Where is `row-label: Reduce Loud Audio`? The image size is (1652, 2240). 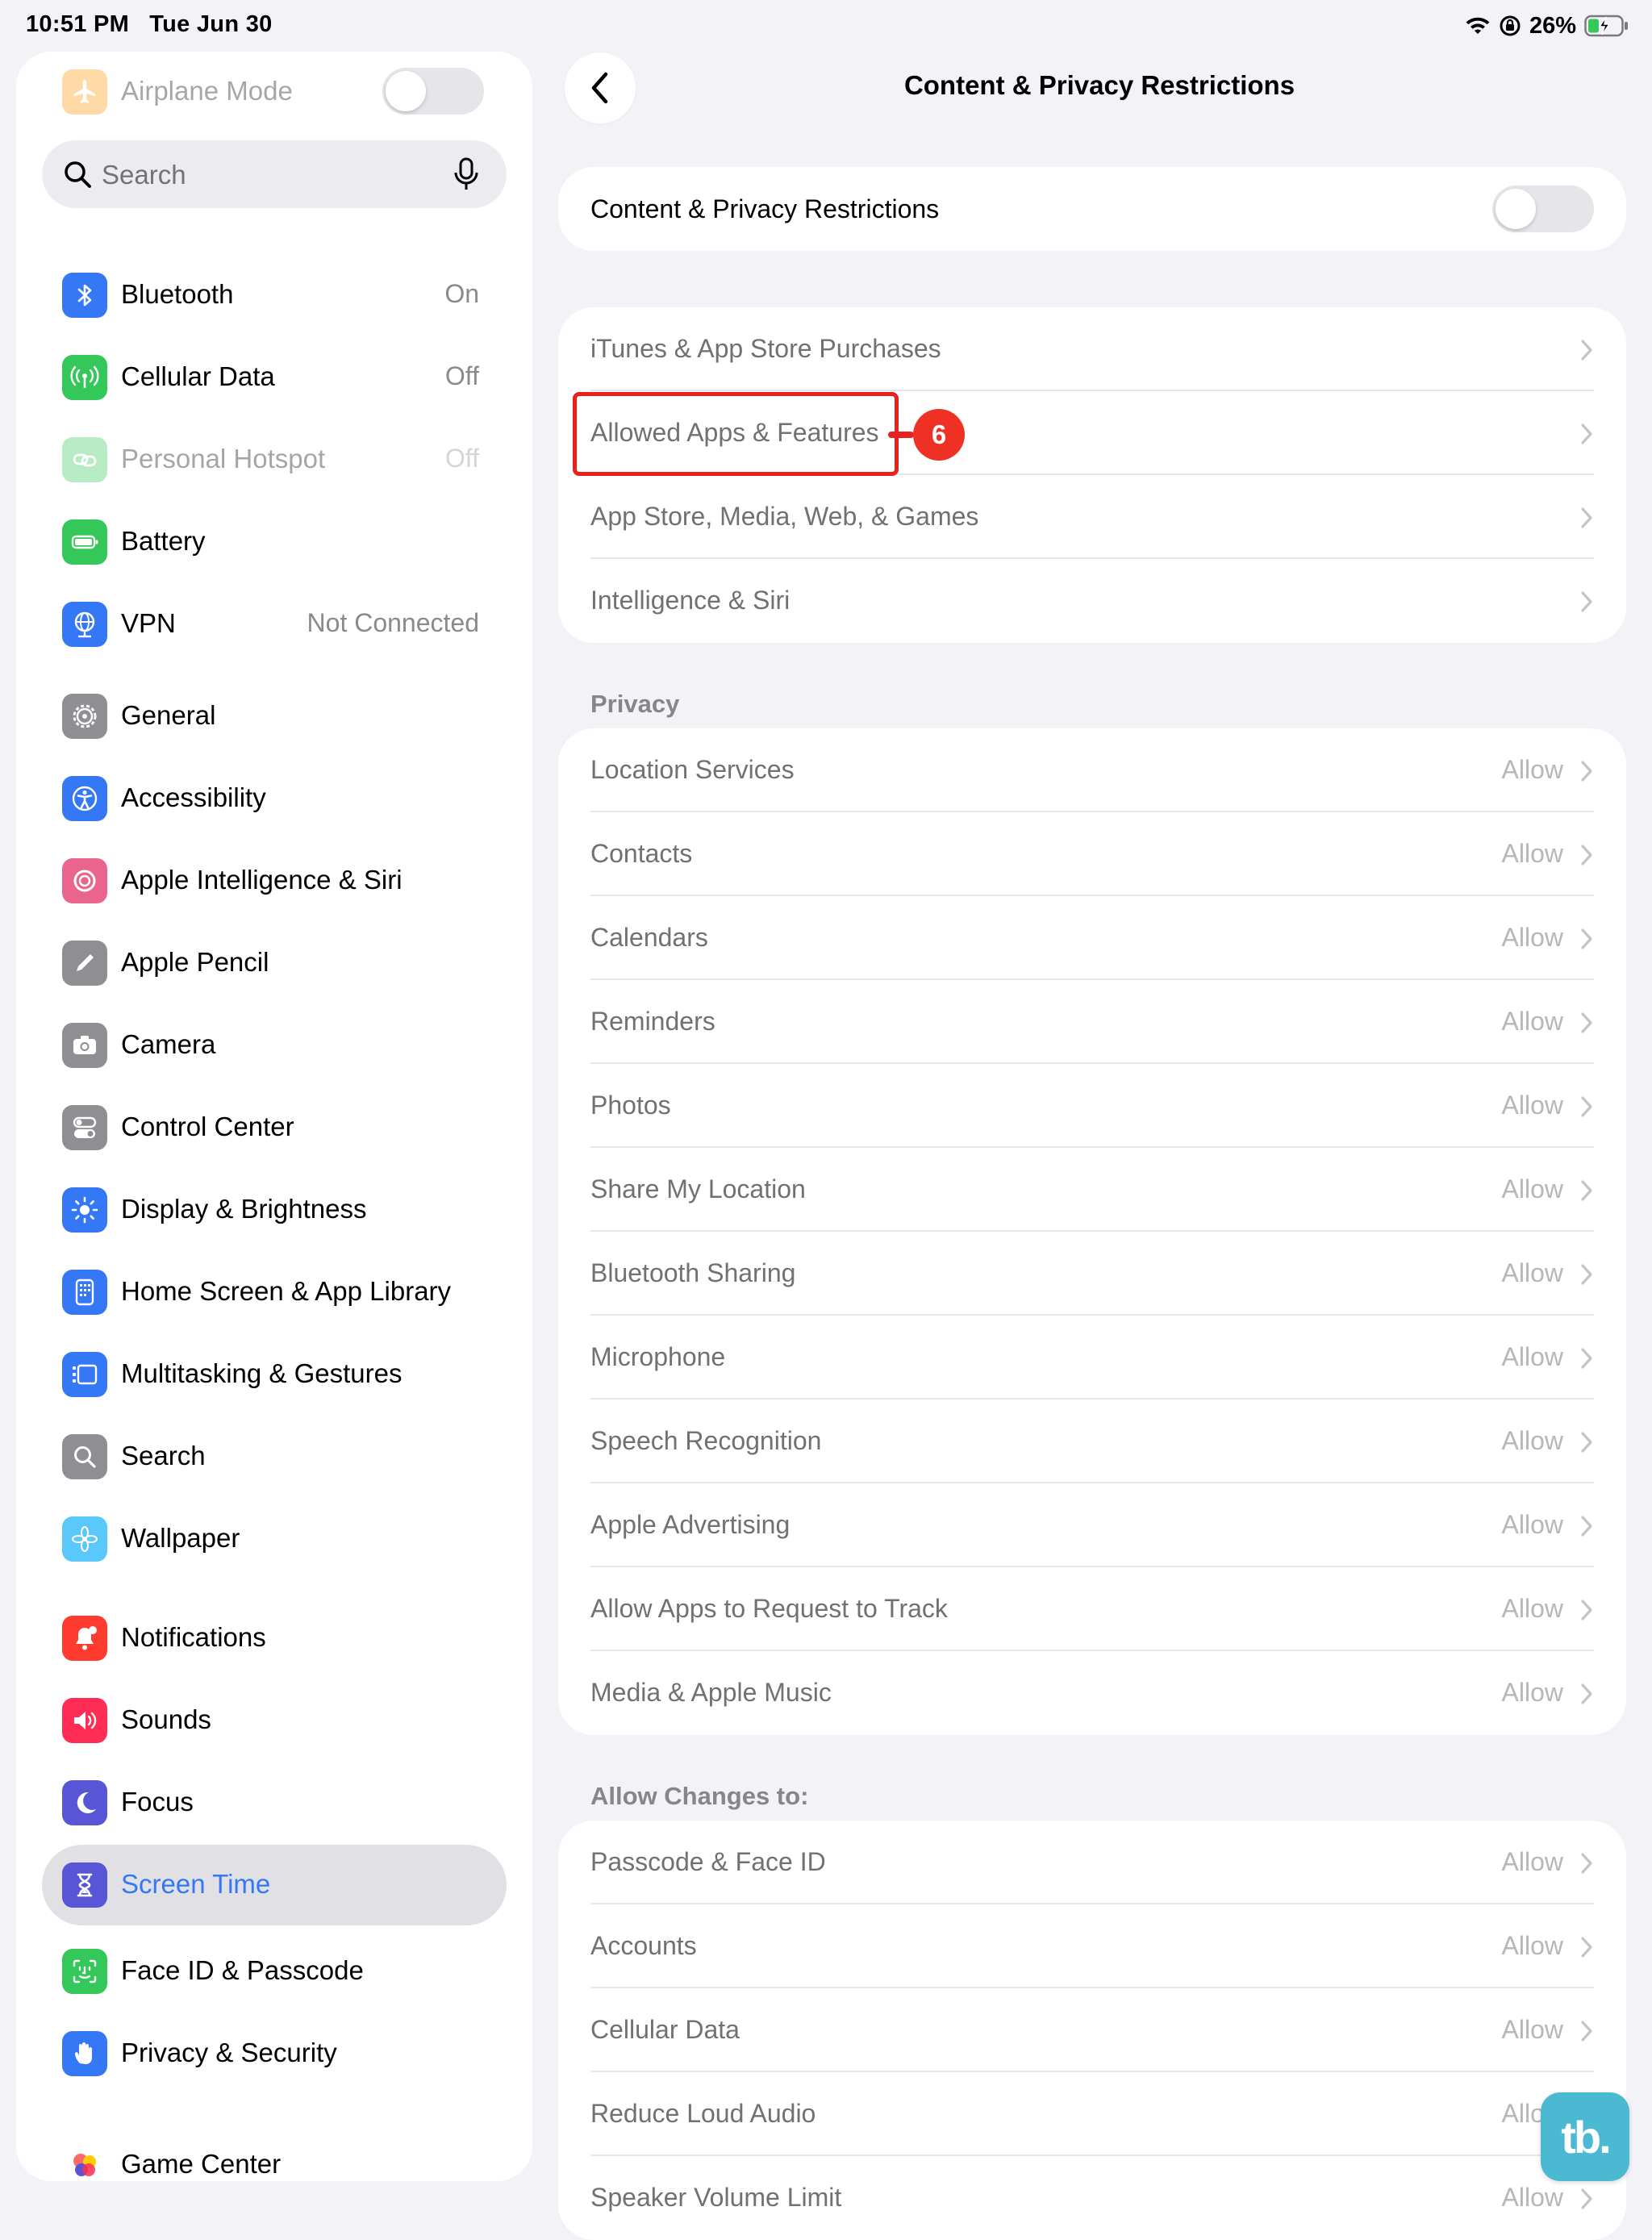 row-label: Reduce Loud Audio is located at coordinates (703, 2113).